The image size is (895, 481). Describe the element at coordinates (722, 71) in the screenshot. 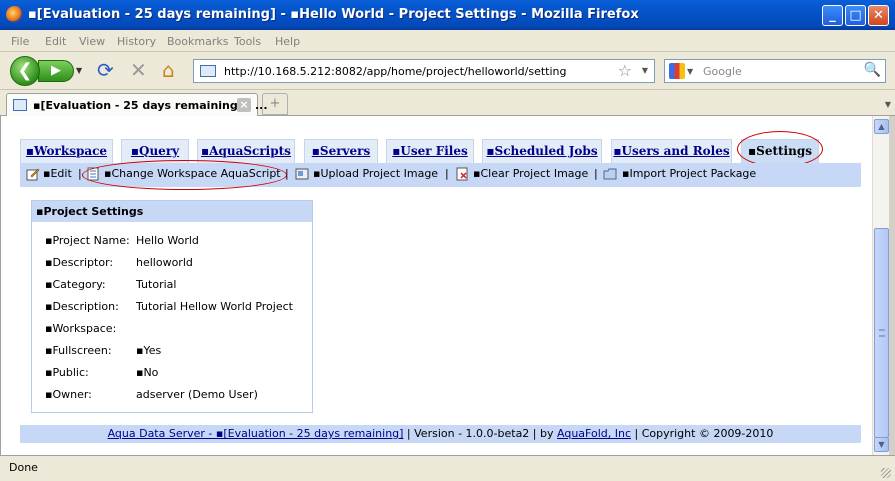

I see `search-input: Google` at that location.